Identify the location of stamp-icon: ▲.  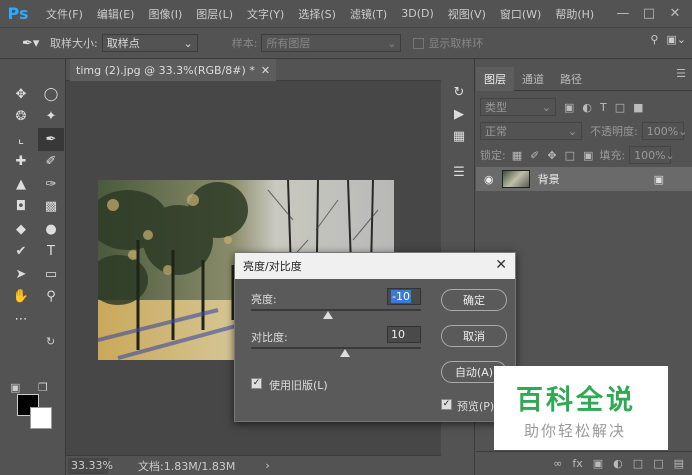
(21, 184).